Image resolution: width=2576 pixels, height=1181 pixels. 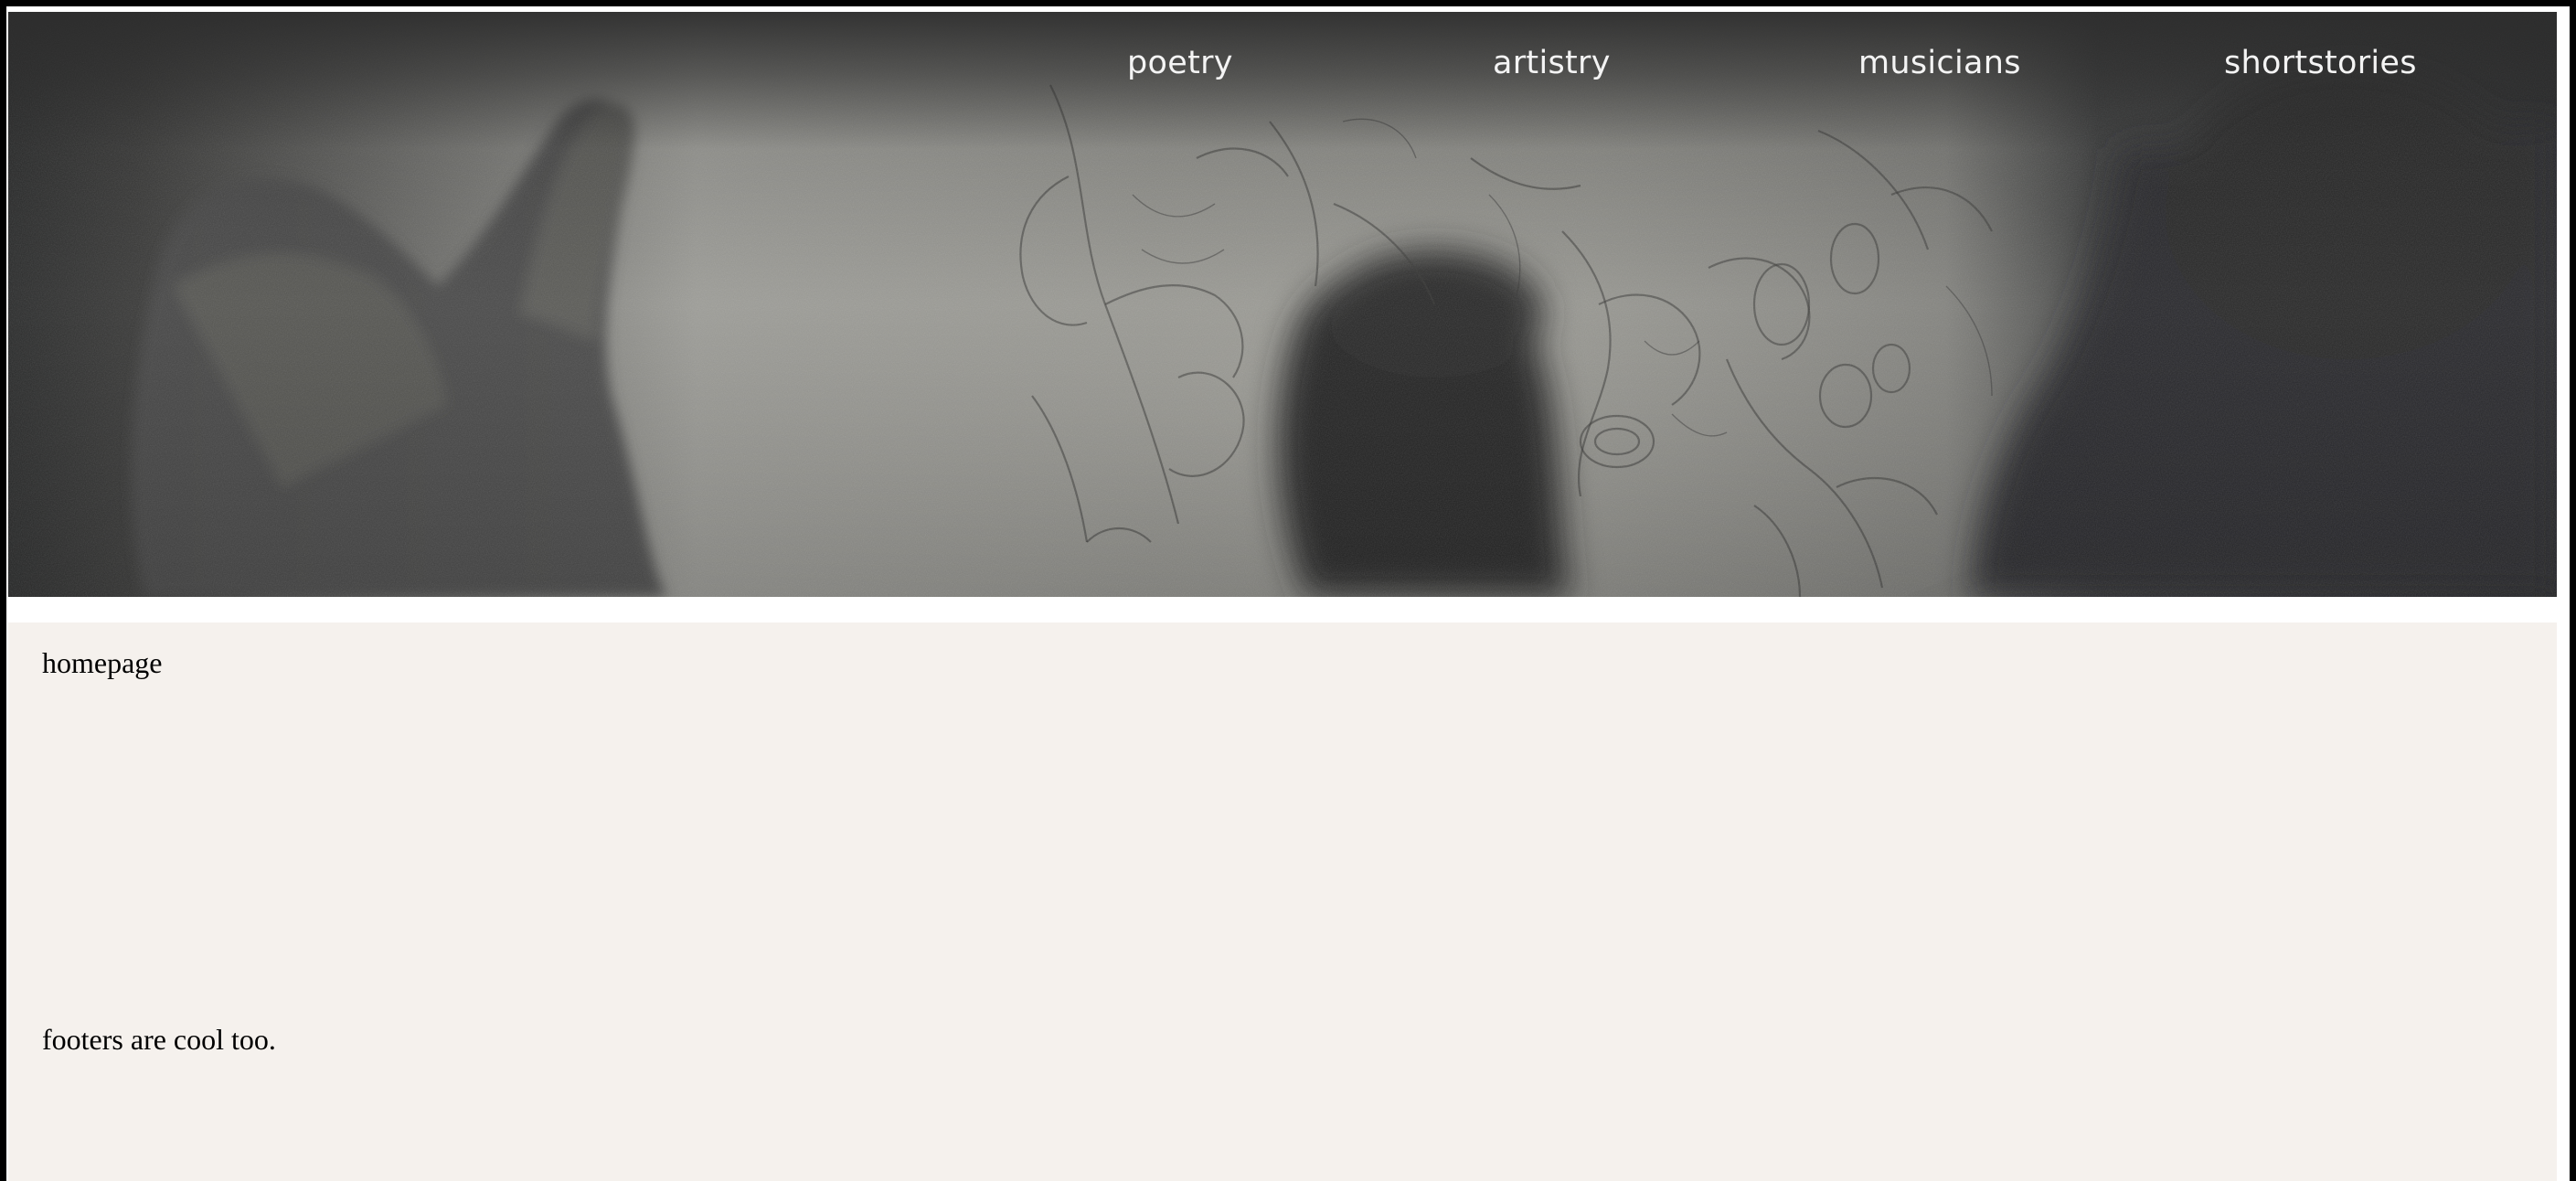 What do you see at coordinates (1940, 63) in the screenshot?
I see `nav-link-musicians: musicians` at bounding box center [1940, 63].